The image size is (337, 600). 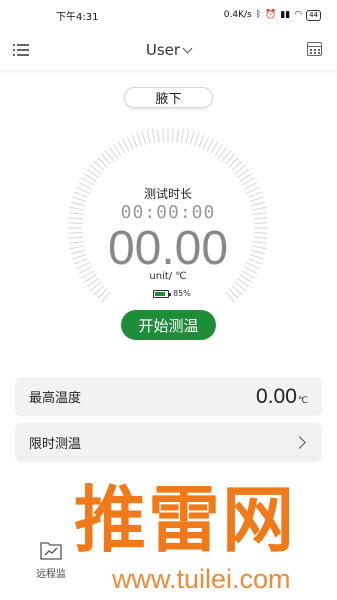 I want to click on battery-icon, so click(x=162, y=293).